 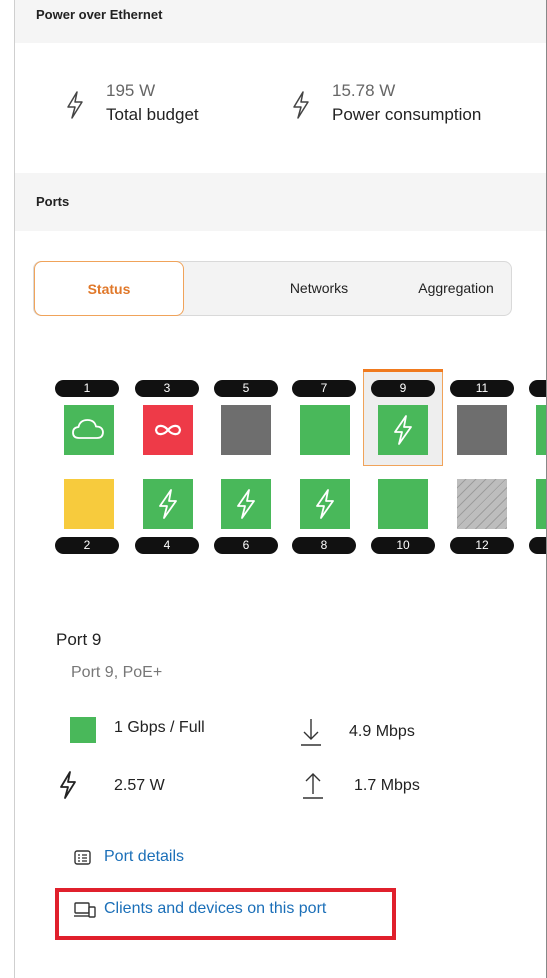 I want to click on total-budget-stat: 195 W Total budget, so click(x=131, y=104).